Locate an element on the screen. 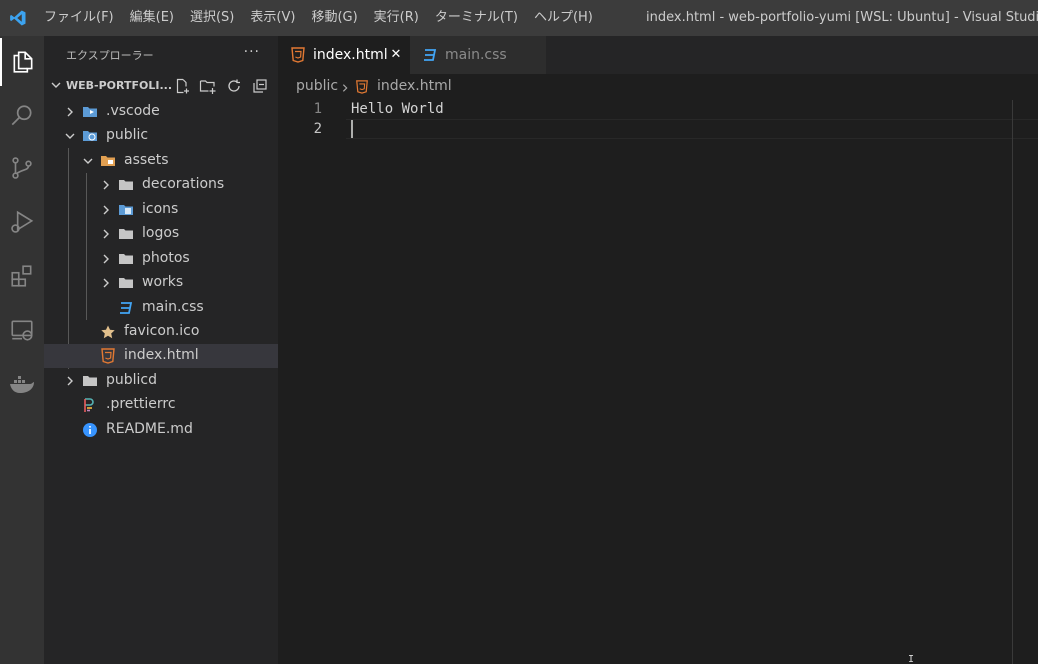  tab-main-css: main.css is located at coordinates (478, 55).